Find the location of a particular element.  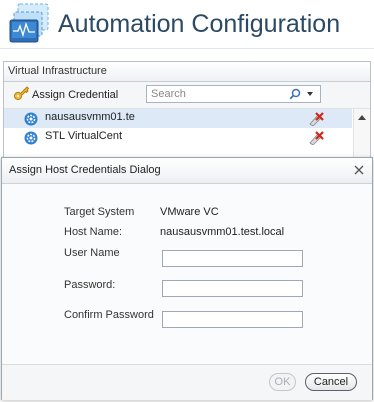

host-name-value: nausausvmm01.test.local is located at coordinates (222, 232).